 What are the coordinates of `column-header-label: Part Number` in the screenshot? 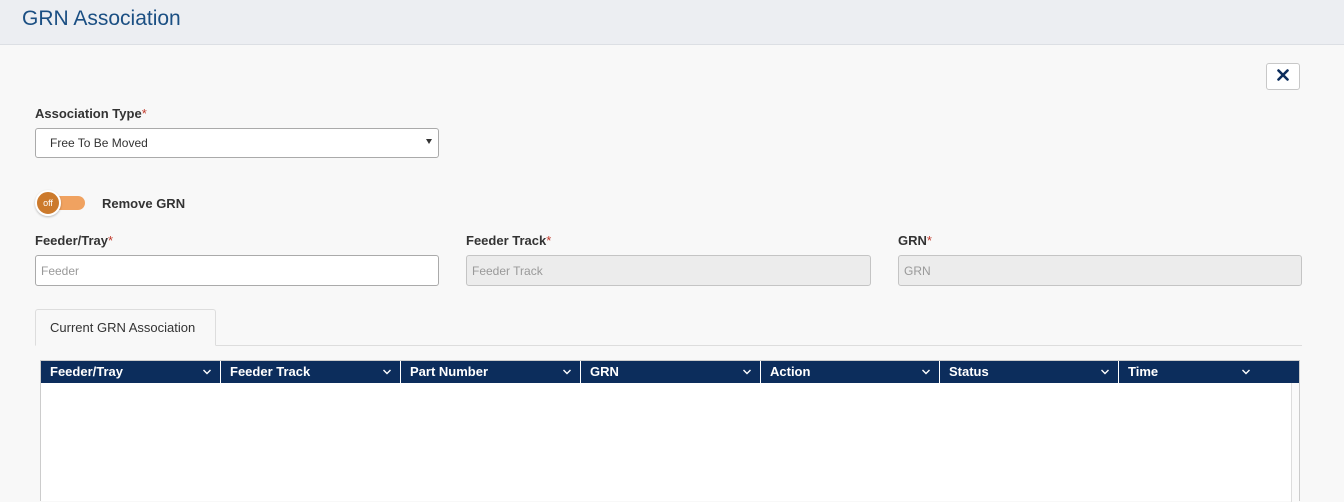 It's located at (449, 371).